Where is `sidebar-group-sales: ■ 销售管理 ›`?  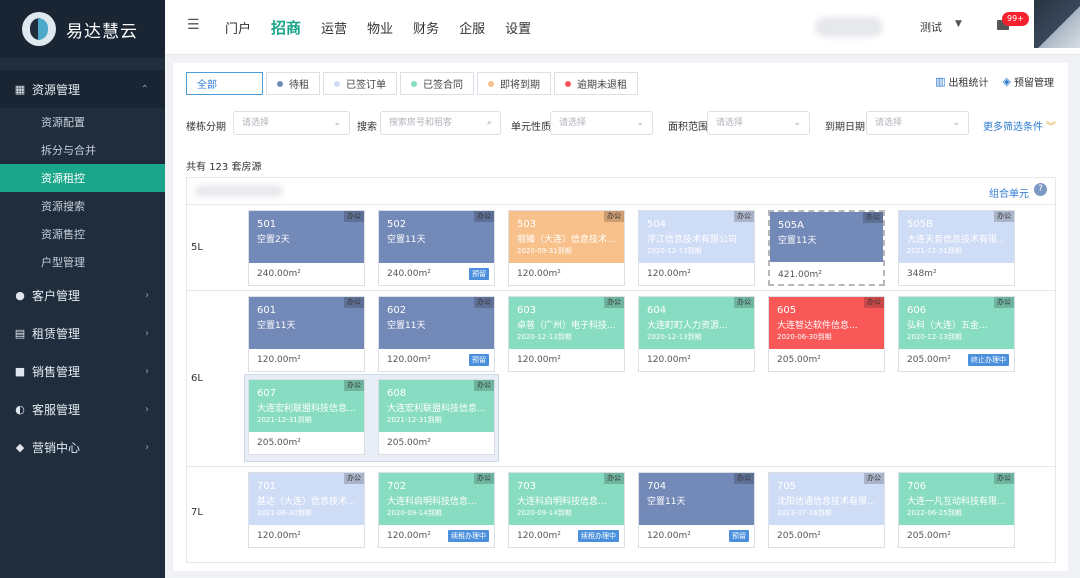 sidebar-group-sales: ■ 销售管理 › is located at coordinates (82, 371).